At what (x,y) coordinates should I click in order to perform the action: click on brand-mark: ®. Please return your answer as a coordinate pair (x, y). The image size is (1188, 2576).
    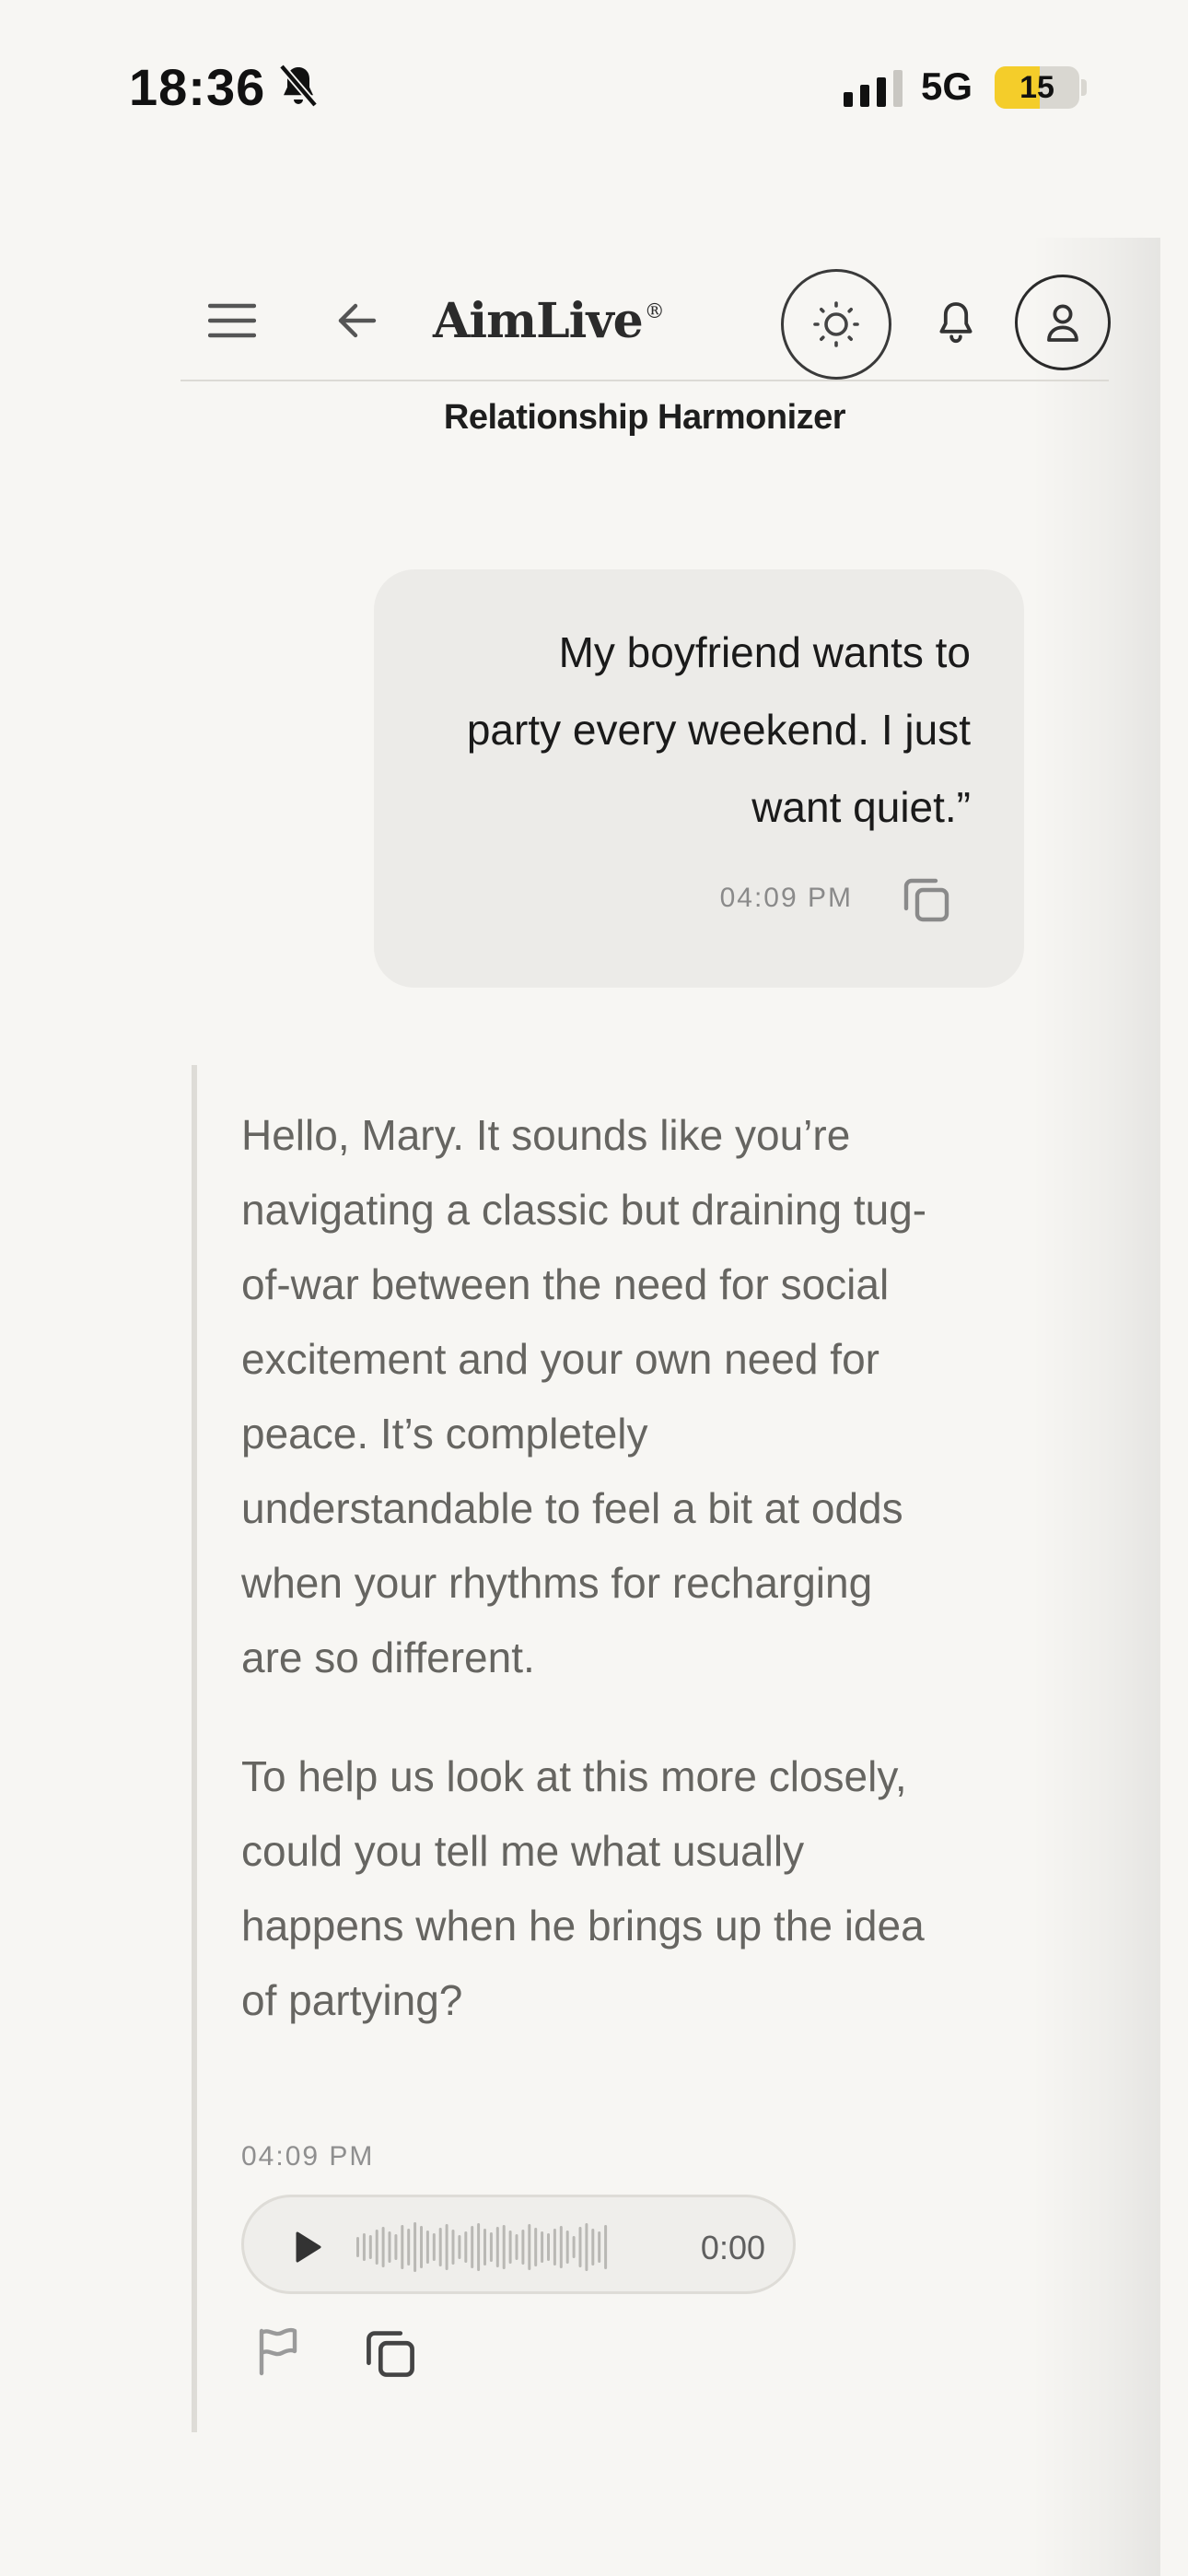
    Looking at the image, I should click on (654, 311).